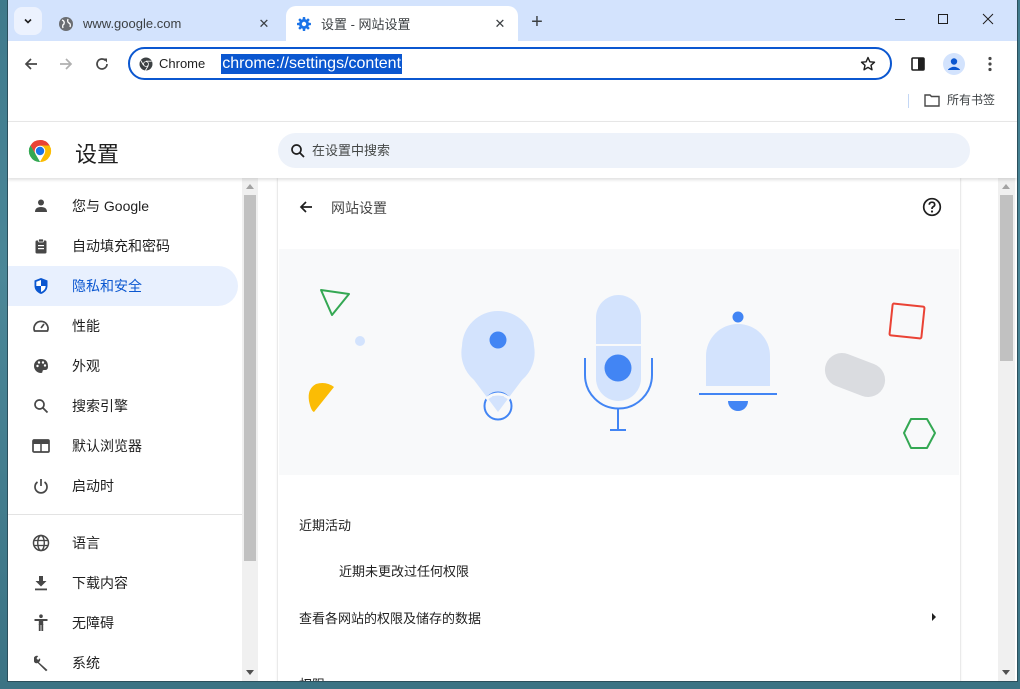  I want to click on sidebar-item-autofill: 自动填充和密码, so click(123, 246).